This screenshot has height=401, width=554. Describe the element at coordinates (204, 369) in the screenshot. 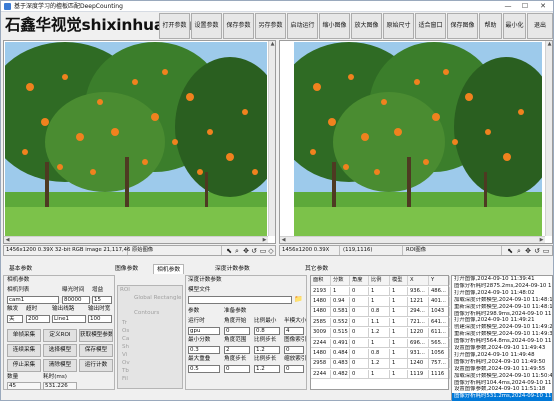

I see `max-overlap-input: 0.5` at that location.